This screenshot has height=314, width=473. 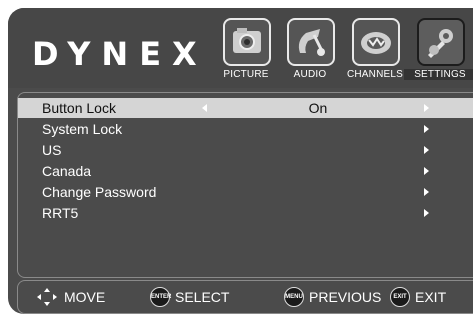 I want to click on tab-settings-label: SETTINGS, so click(x=438, y=74).